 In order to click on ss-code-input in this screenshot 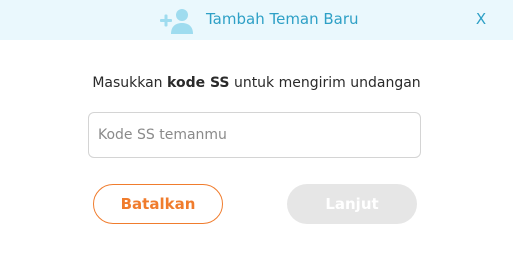, I will do `click(254, 135)`.